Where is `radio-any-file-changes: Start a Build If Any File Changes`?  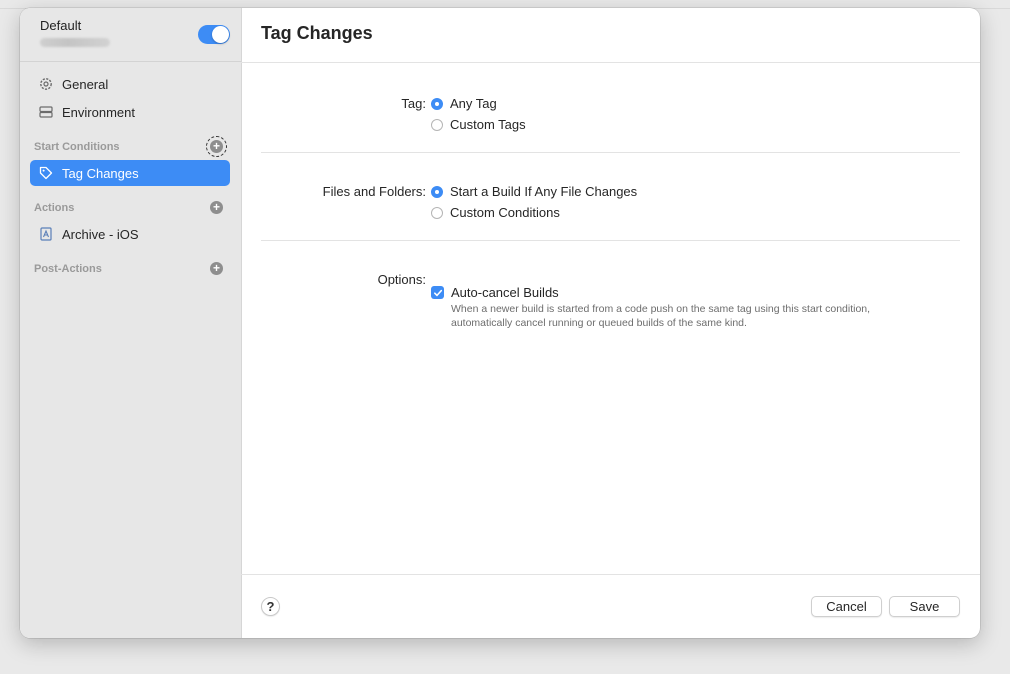
radio-any-file-changes: Start a Build If Any File Changes is located at coordinates (534, 191).